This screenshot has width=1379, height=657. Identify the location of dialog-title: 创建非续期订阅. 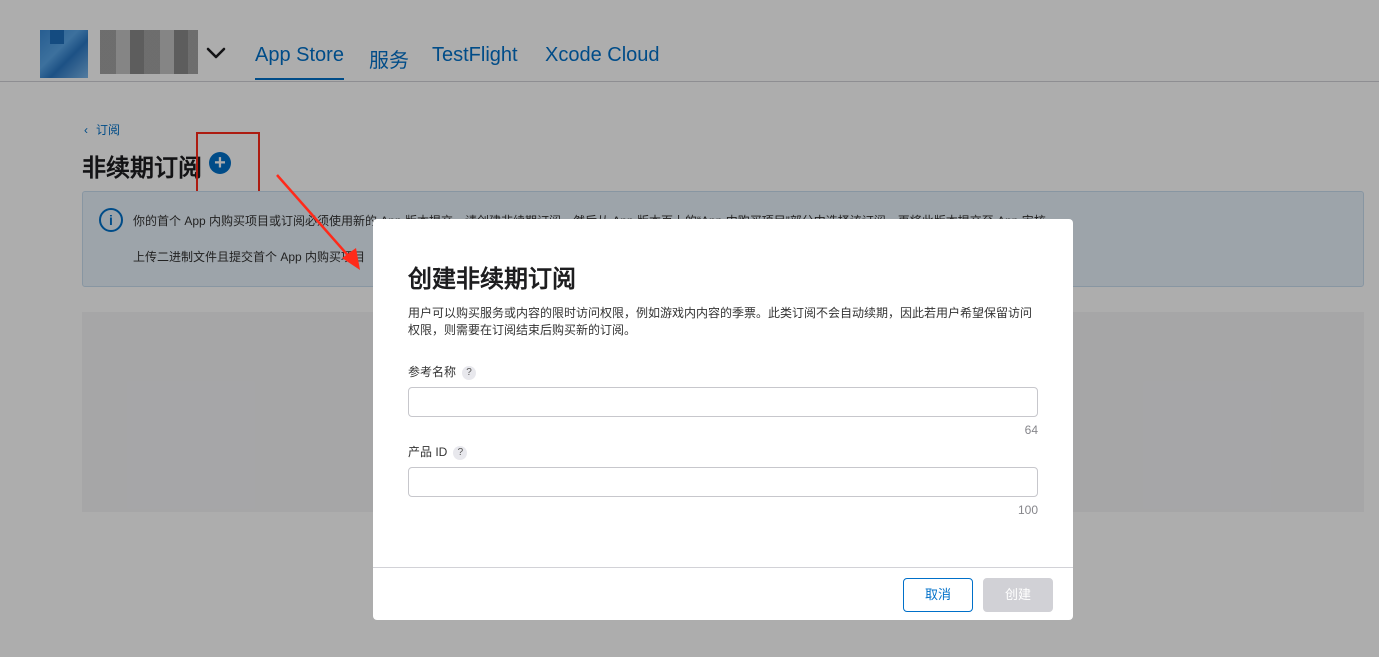
(492, 279).